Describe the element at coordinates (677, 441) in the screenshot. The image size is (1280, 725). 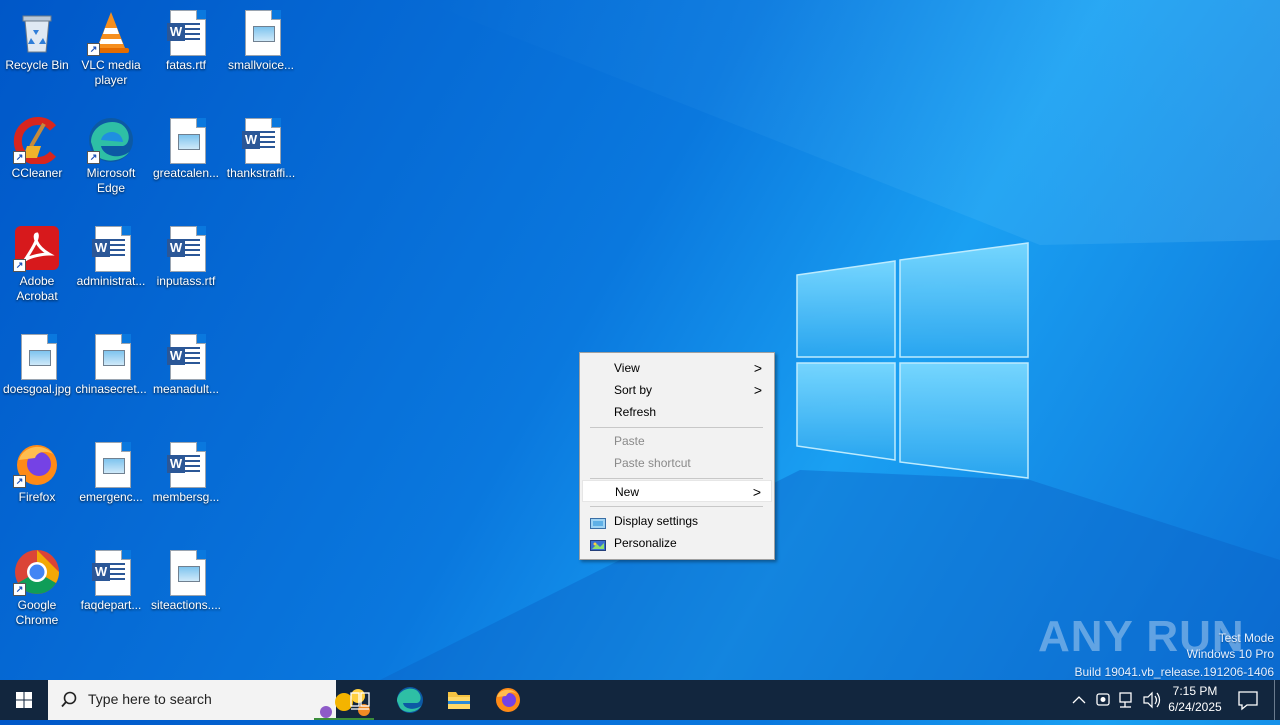
I see `menu-item-paste: Paste` at that location.